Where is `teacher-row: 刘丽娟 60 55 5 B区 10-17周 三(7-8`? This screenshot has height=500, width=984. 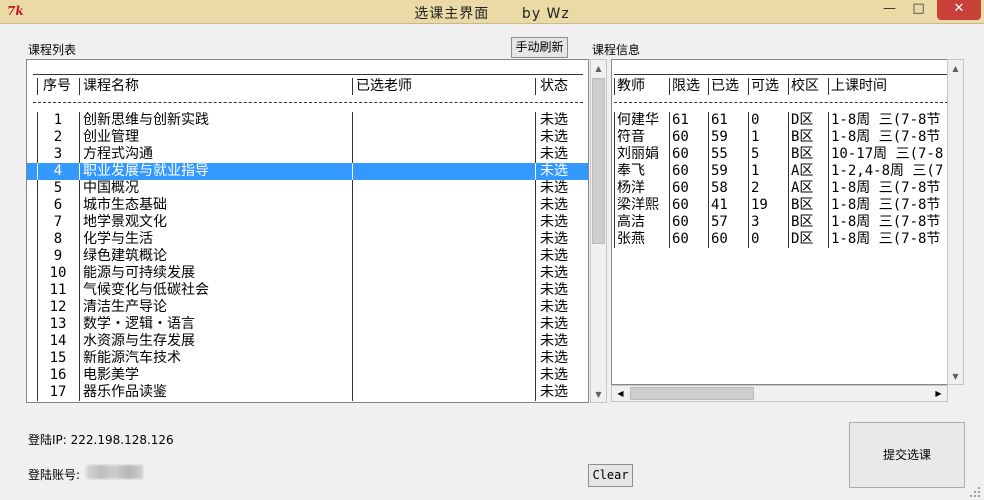 teacher-row: 刘丽娟 60 55 5 B区 10-17周 三(7-8 is located at coordinates (779, 154).